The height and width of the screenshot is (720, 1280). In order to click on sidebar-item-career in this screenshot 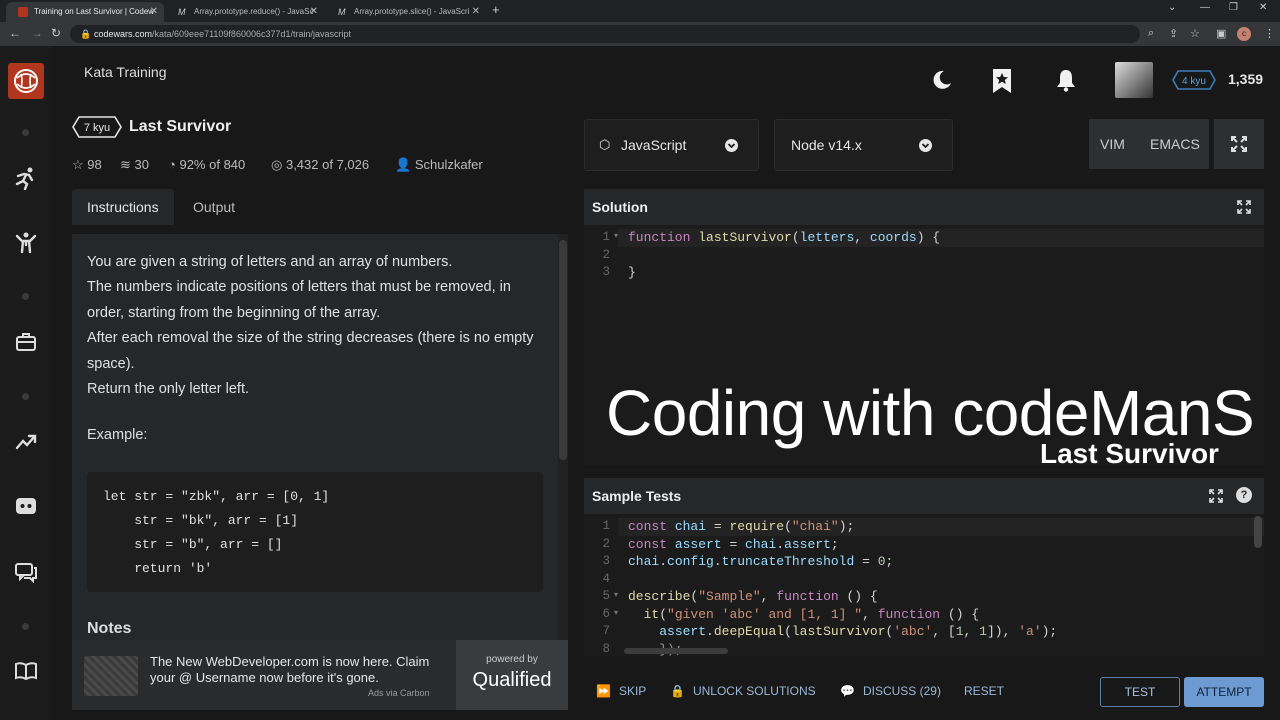, I will do `click(26, 342)`.